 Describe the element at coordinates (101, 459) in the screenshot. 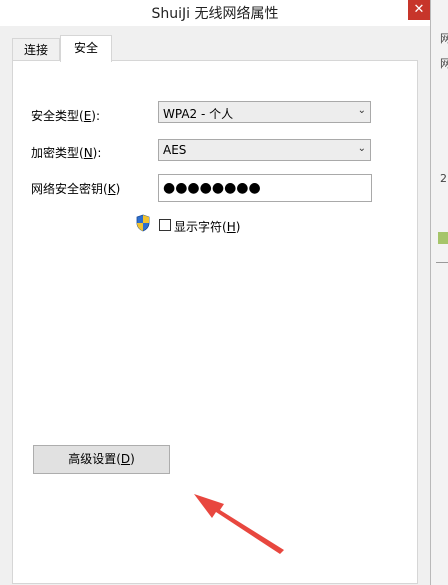

I see `advanced-settings-button: 高级设置(D)` at that location.